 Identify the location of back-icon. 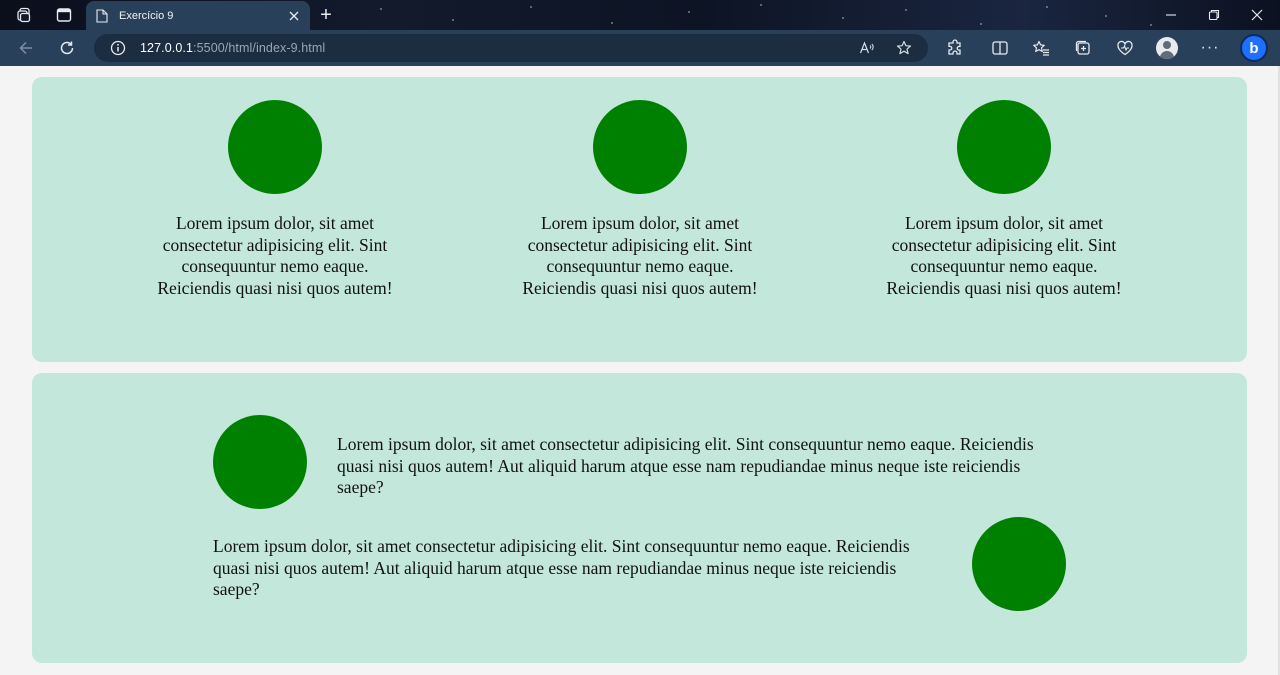
(26, 48).